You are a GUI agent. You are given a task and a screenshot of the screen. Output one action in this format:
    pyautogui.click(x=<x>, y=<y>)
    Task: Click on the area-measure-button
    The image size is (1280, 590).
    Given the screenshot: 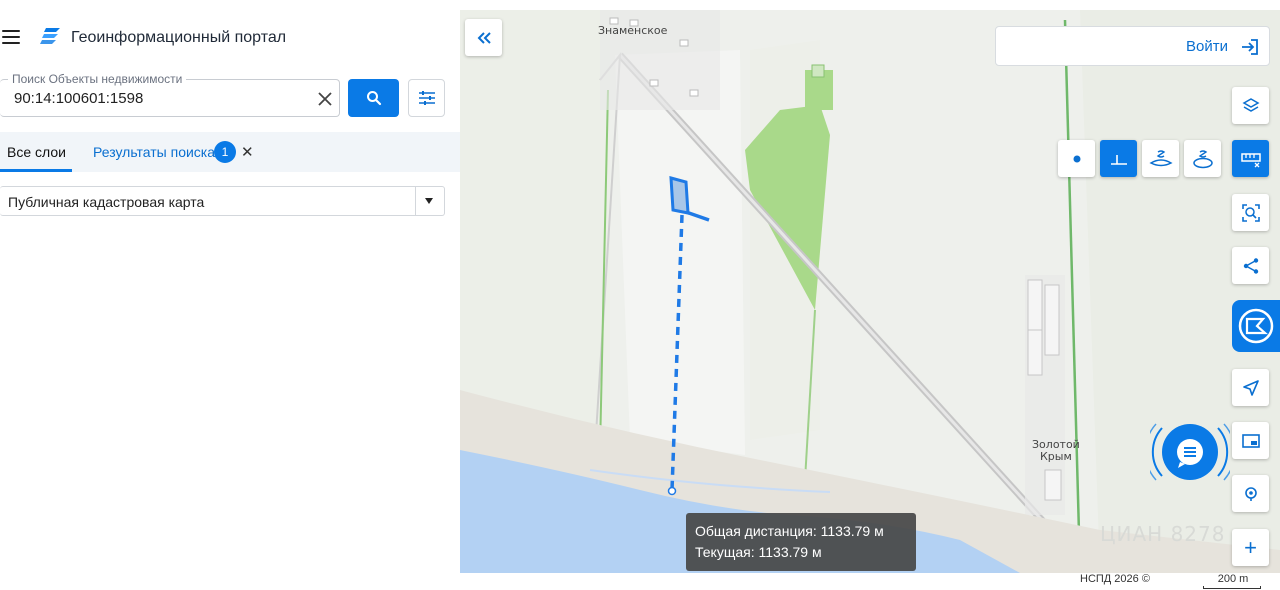 What is the action you would take?
    pyautogui.click(x=1160, y=158)
    